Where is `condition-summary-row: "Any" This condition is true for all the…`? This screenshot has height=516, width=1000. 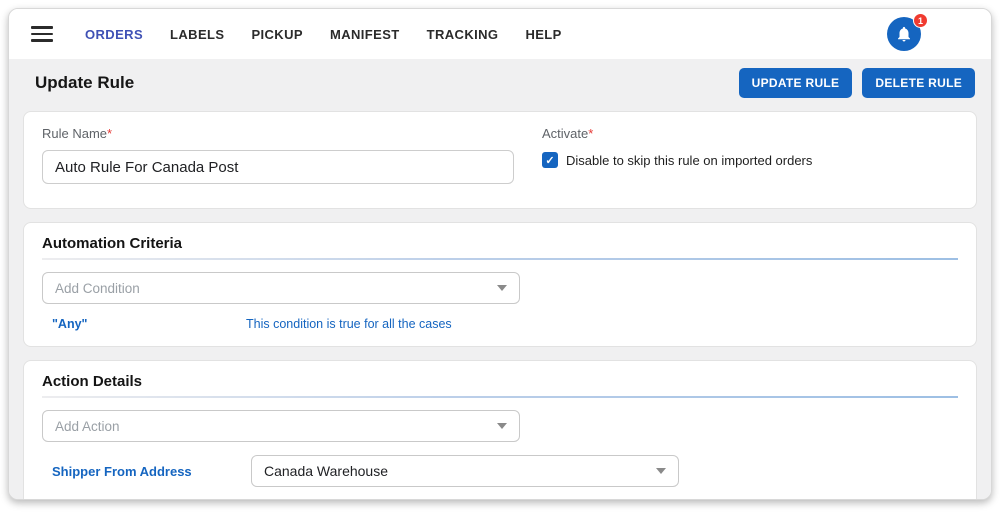
condition-summary-row: "Any" This condition is true for all the… is located at coordinates (500, 324).